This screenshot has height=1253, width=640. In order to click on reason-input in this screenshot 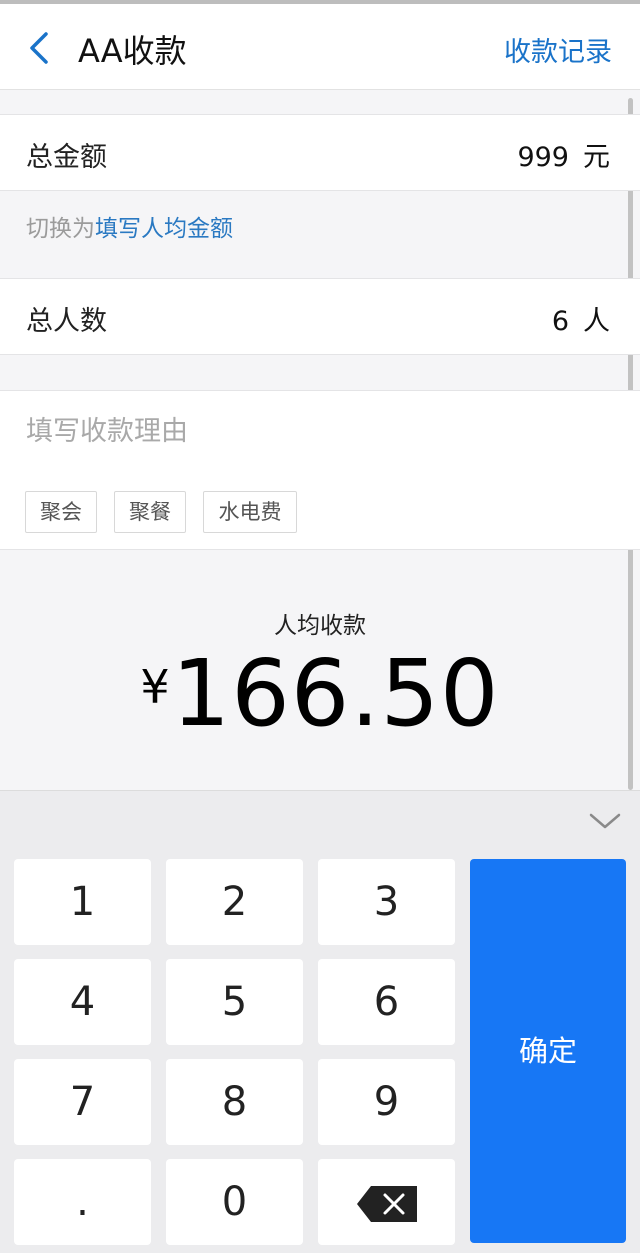, I will do `click(316, 431)`.